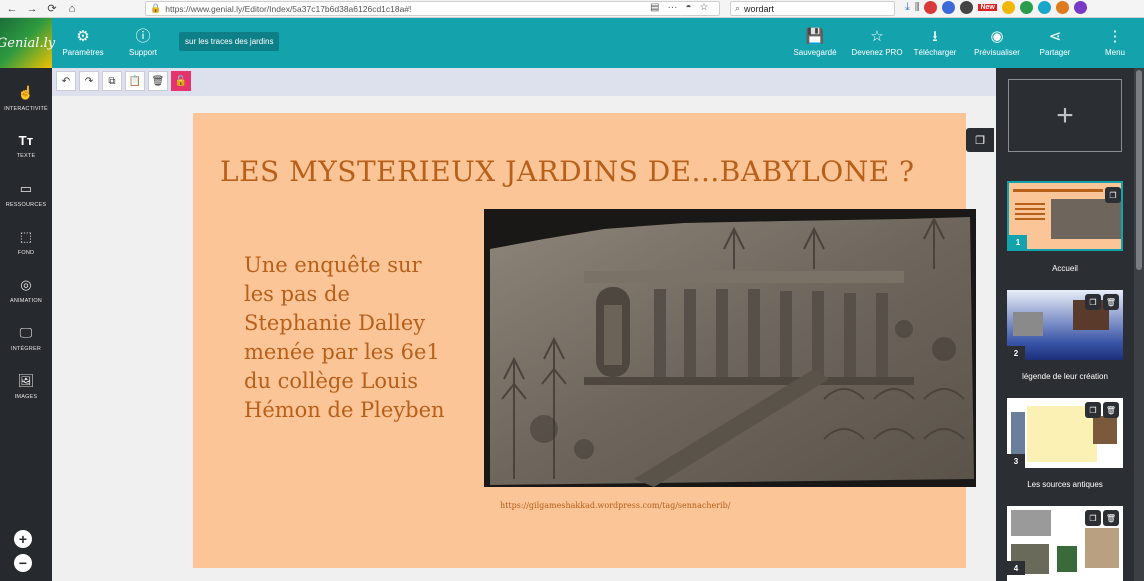 The image size is (1144, 581). I want to click on back-icon: ←, so click(12, 9).